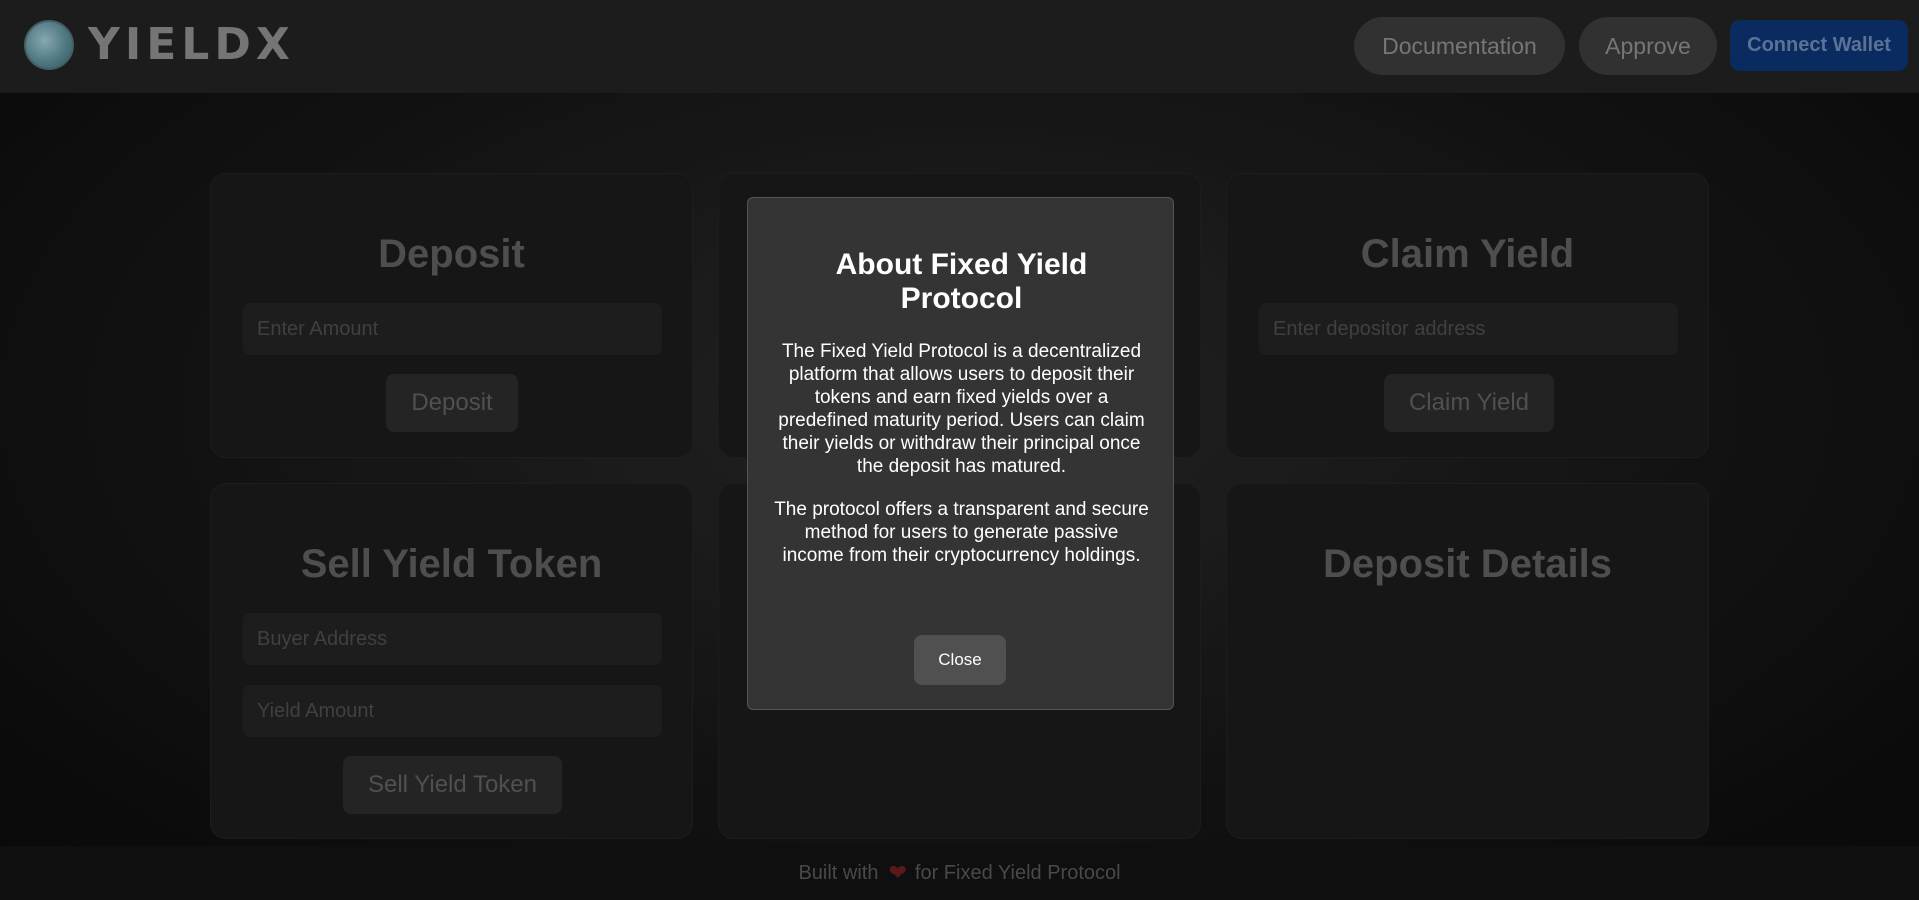 The width and height of the screenshot is (1919, 900). What do you see at coordinates (961, 281) in the screenshot?
I see `modal-title: About Fixed Yield Protocol` at bounding box center [961, 281].